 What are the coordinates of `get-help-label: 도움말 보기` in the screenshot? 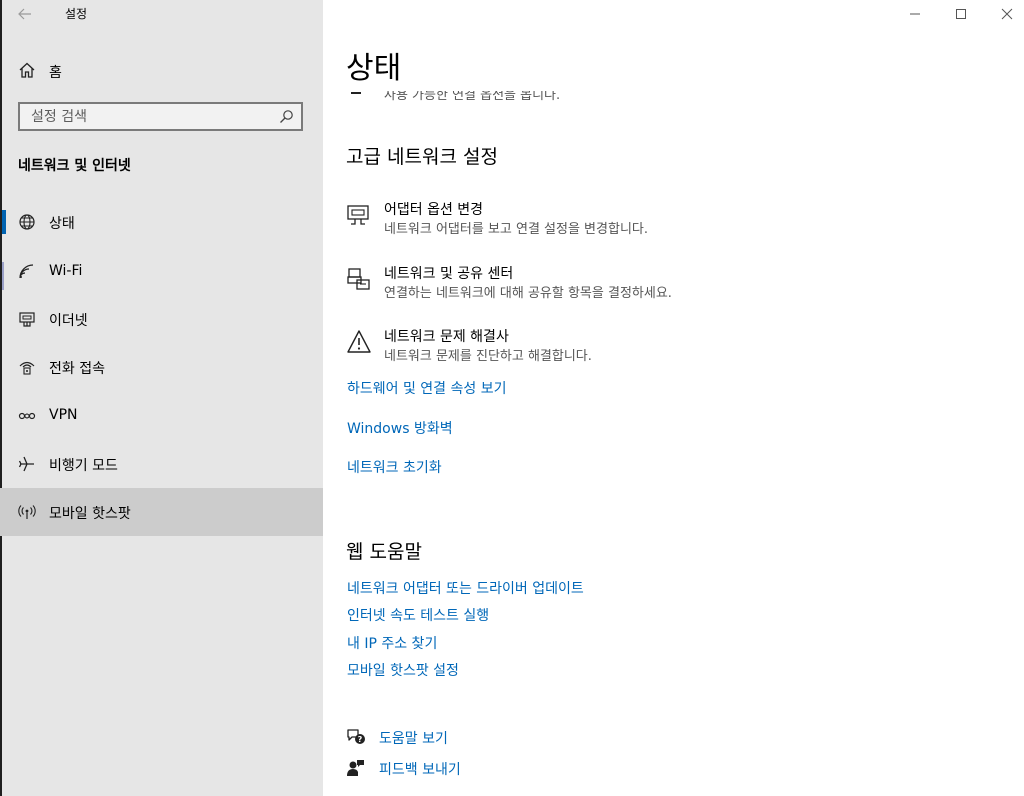 It's located at (413, 739).